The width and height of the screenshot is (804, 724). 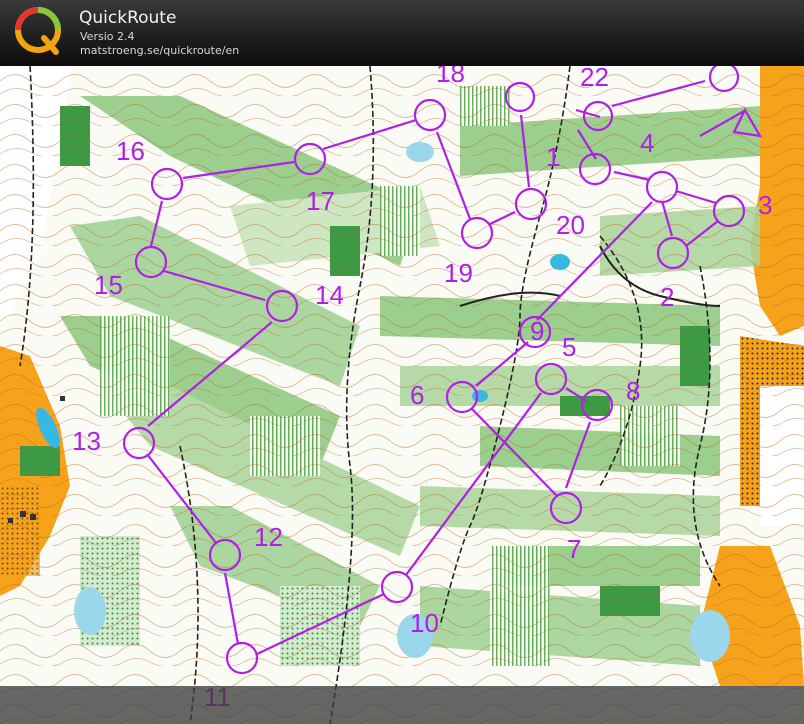 I want to click on control-label-5: 5, so click(x=569, y=347).